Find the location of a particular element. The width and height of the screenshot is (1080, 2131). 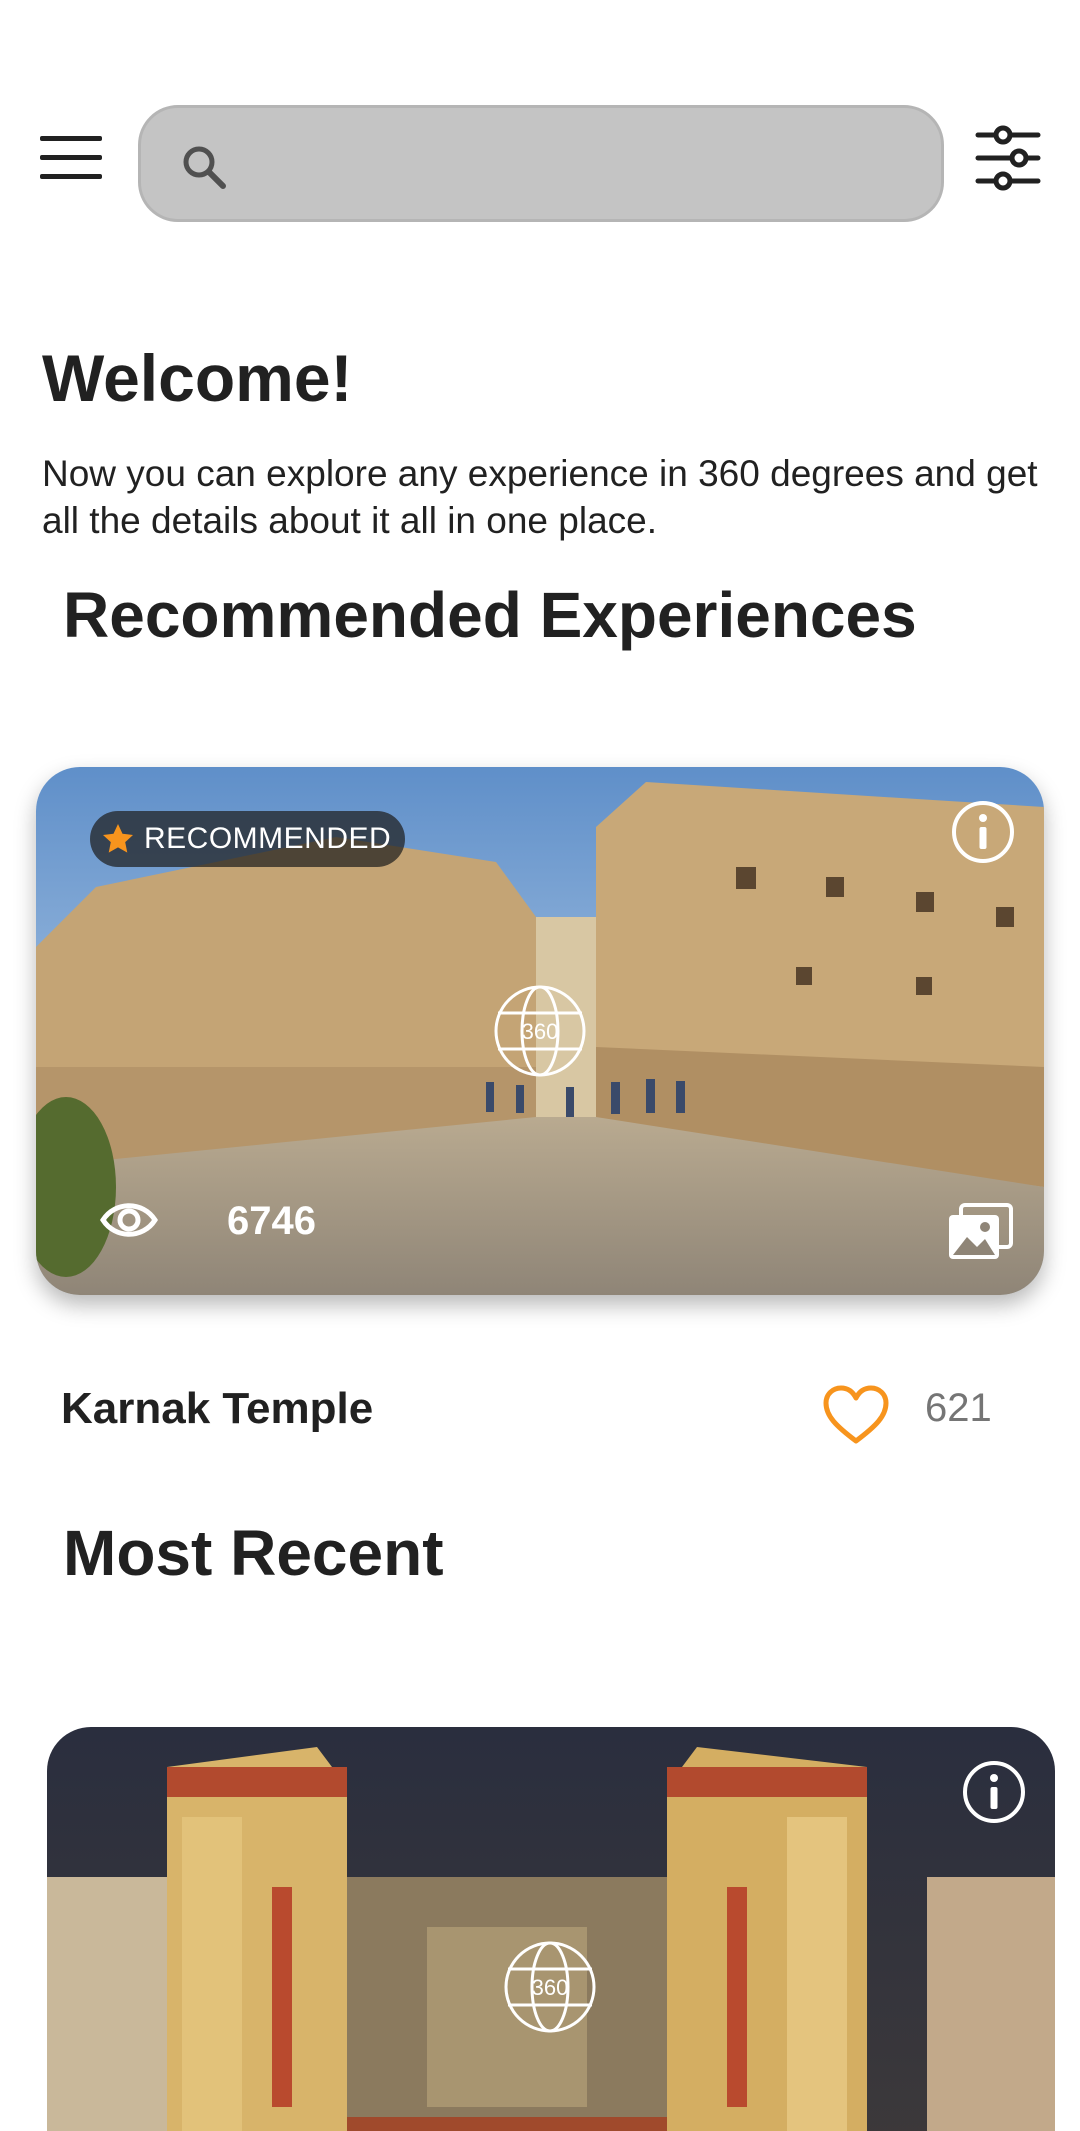

hamburger-menu-icon is located at coordinates (72, 158).